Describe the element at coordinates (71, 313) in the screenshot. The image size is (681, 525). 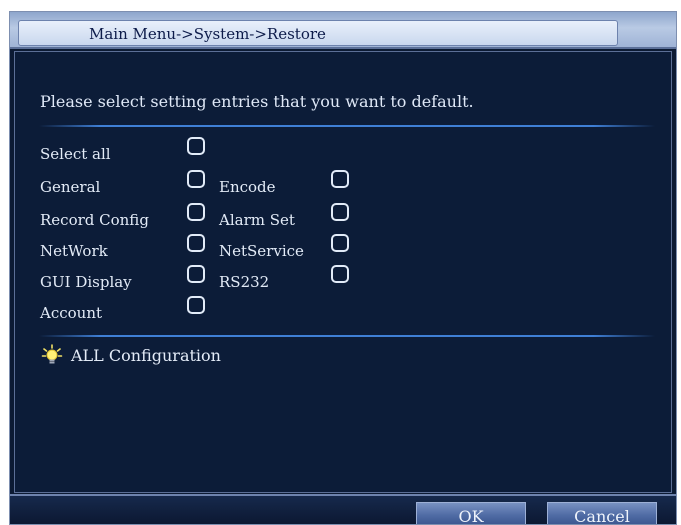
I see `account-label: Account` at that location.